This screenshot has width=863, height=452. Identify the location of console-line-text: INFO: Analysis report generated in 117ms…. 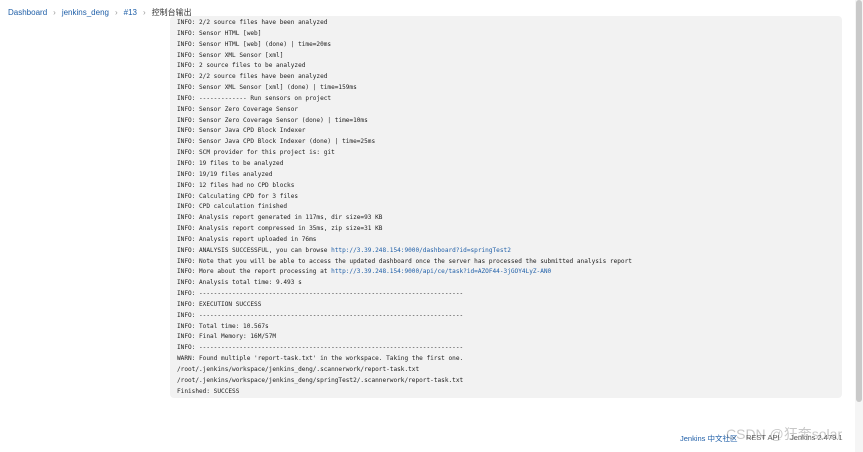
(280, 218).